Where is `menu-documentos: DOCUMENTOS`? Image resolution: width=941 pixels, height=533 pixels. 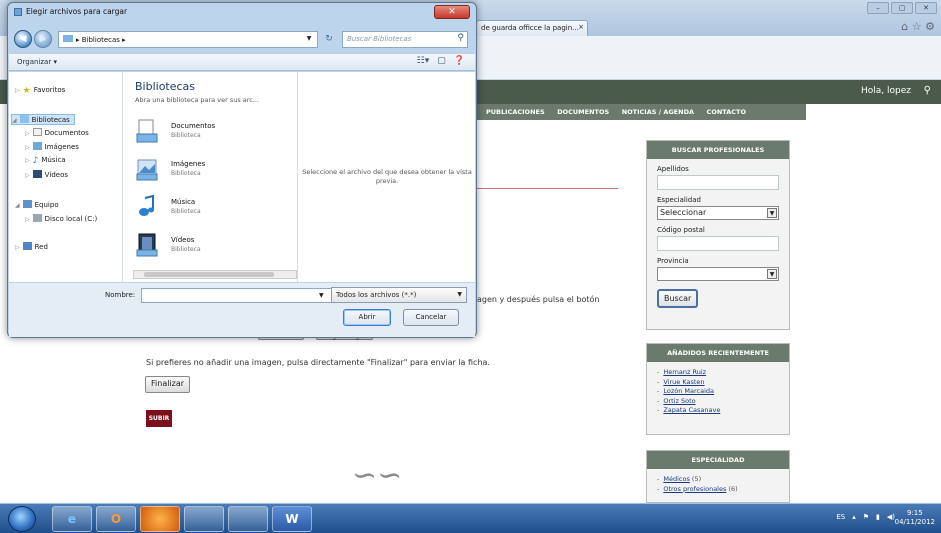
menu-documentos: DOCUMENTOS is located at coordinates (583, 112).